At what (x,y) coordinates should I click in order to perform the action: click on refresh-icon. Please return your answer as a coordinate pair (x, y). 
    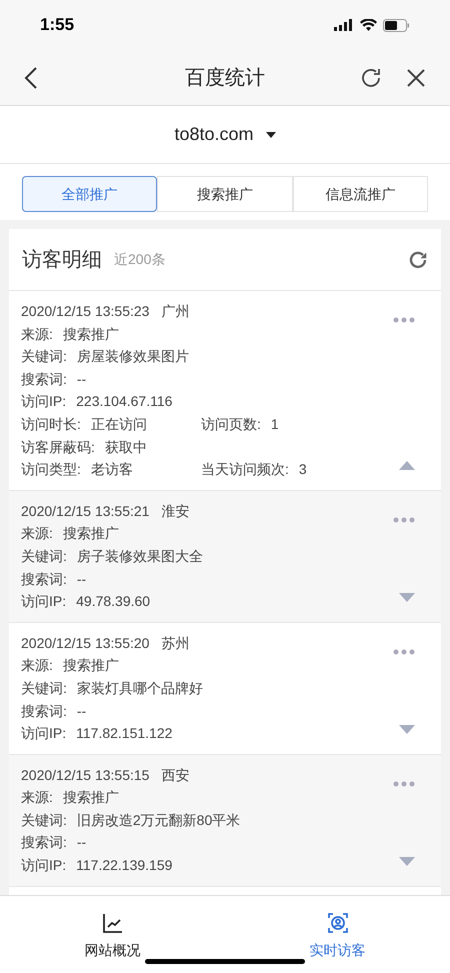
    Looking at the image, I should click on (371, 77).